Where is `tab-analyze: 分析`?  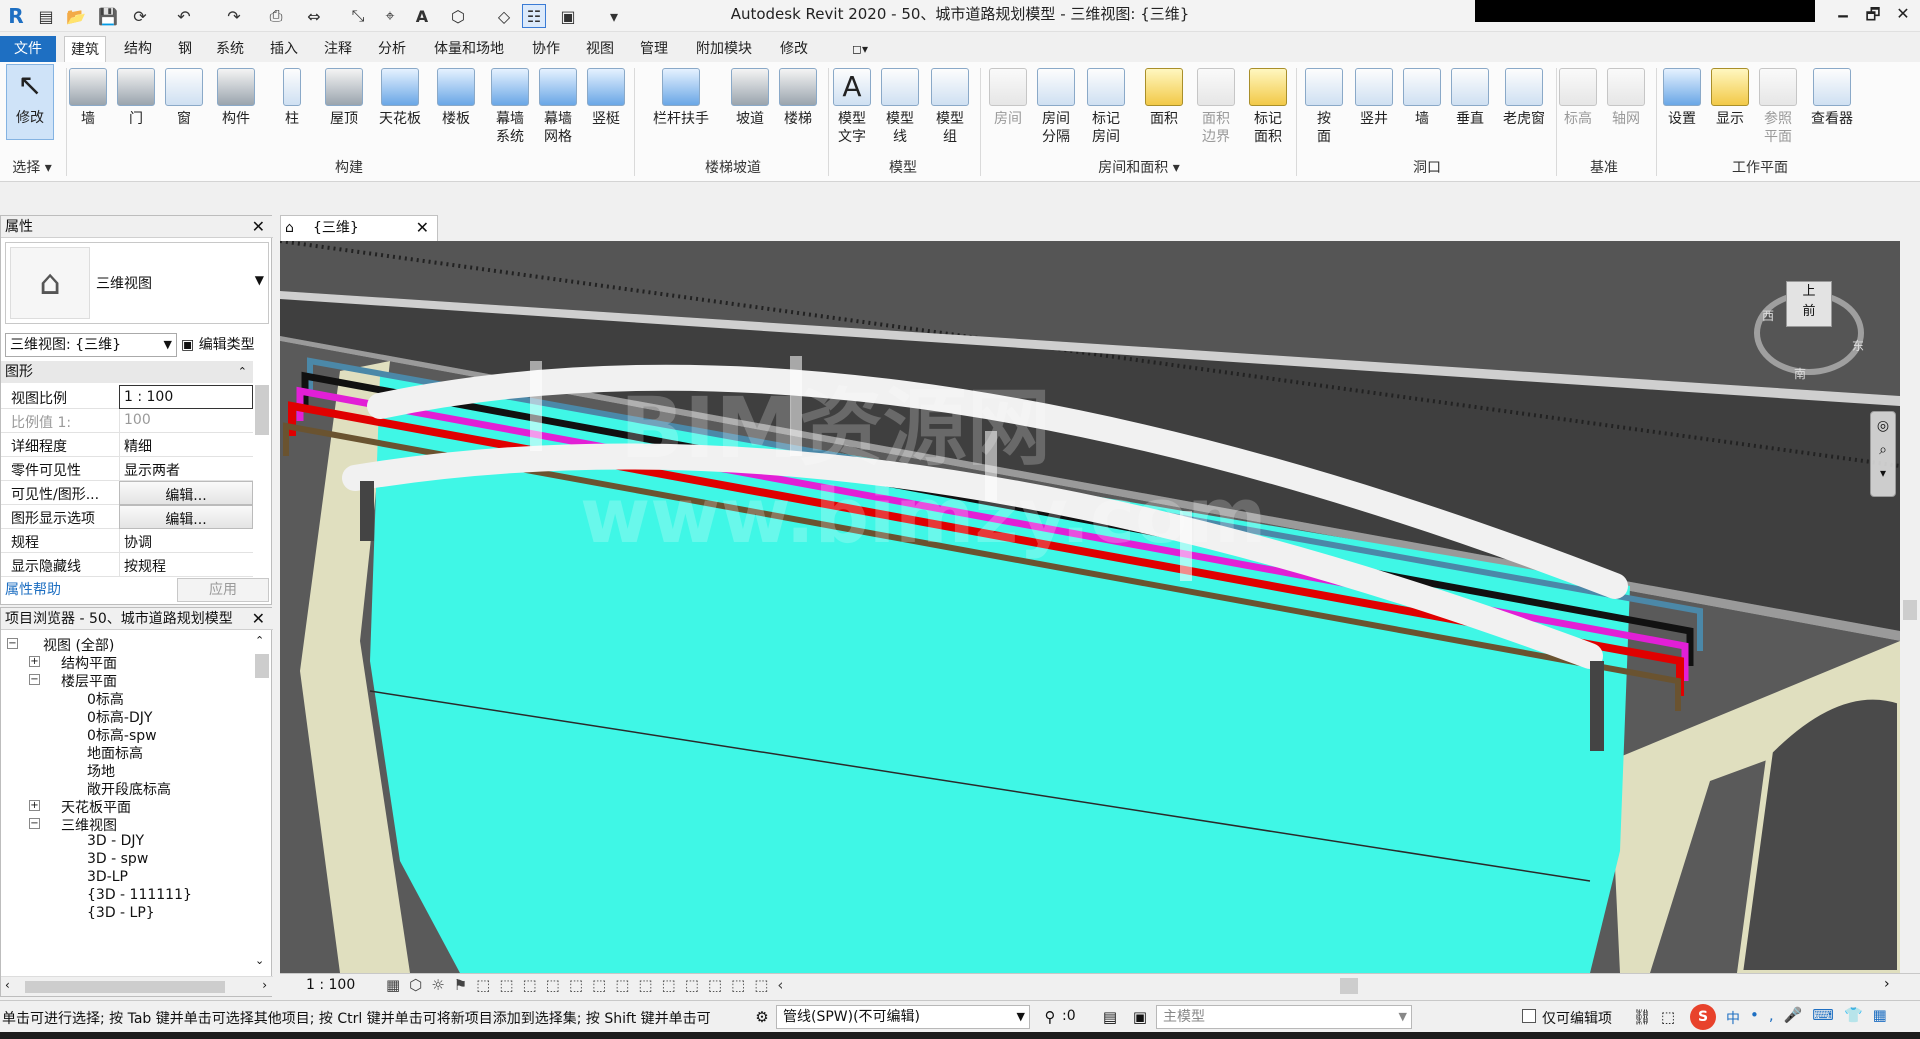 tab-analyze: 分析 is located at coordinates (392, 49).